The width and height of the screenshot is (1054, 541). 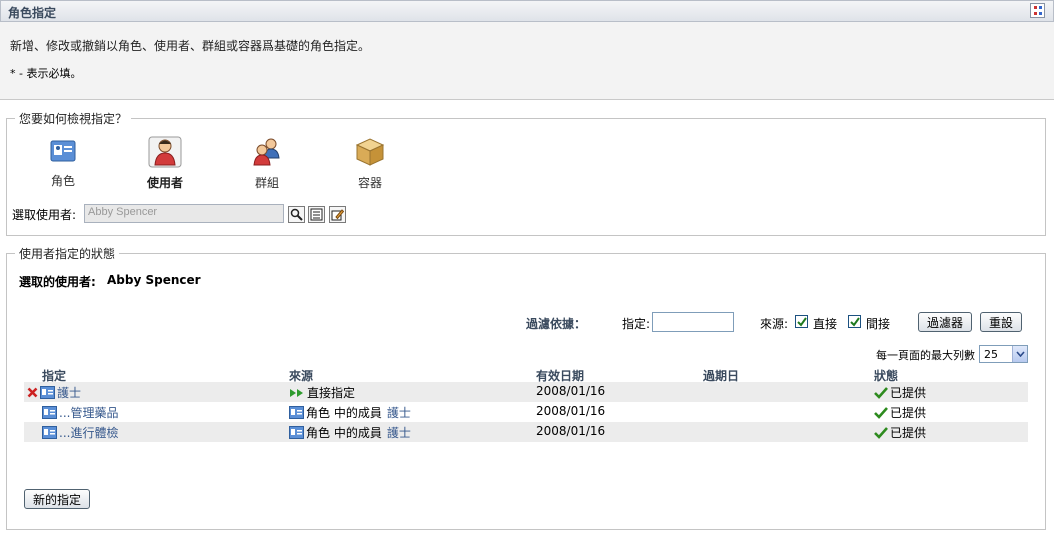 What do you see at coordinates (73, 119) in the screenshot?
I see `view-section-legend: 您要如何檢視指定？` at bounding box center [73, 119].